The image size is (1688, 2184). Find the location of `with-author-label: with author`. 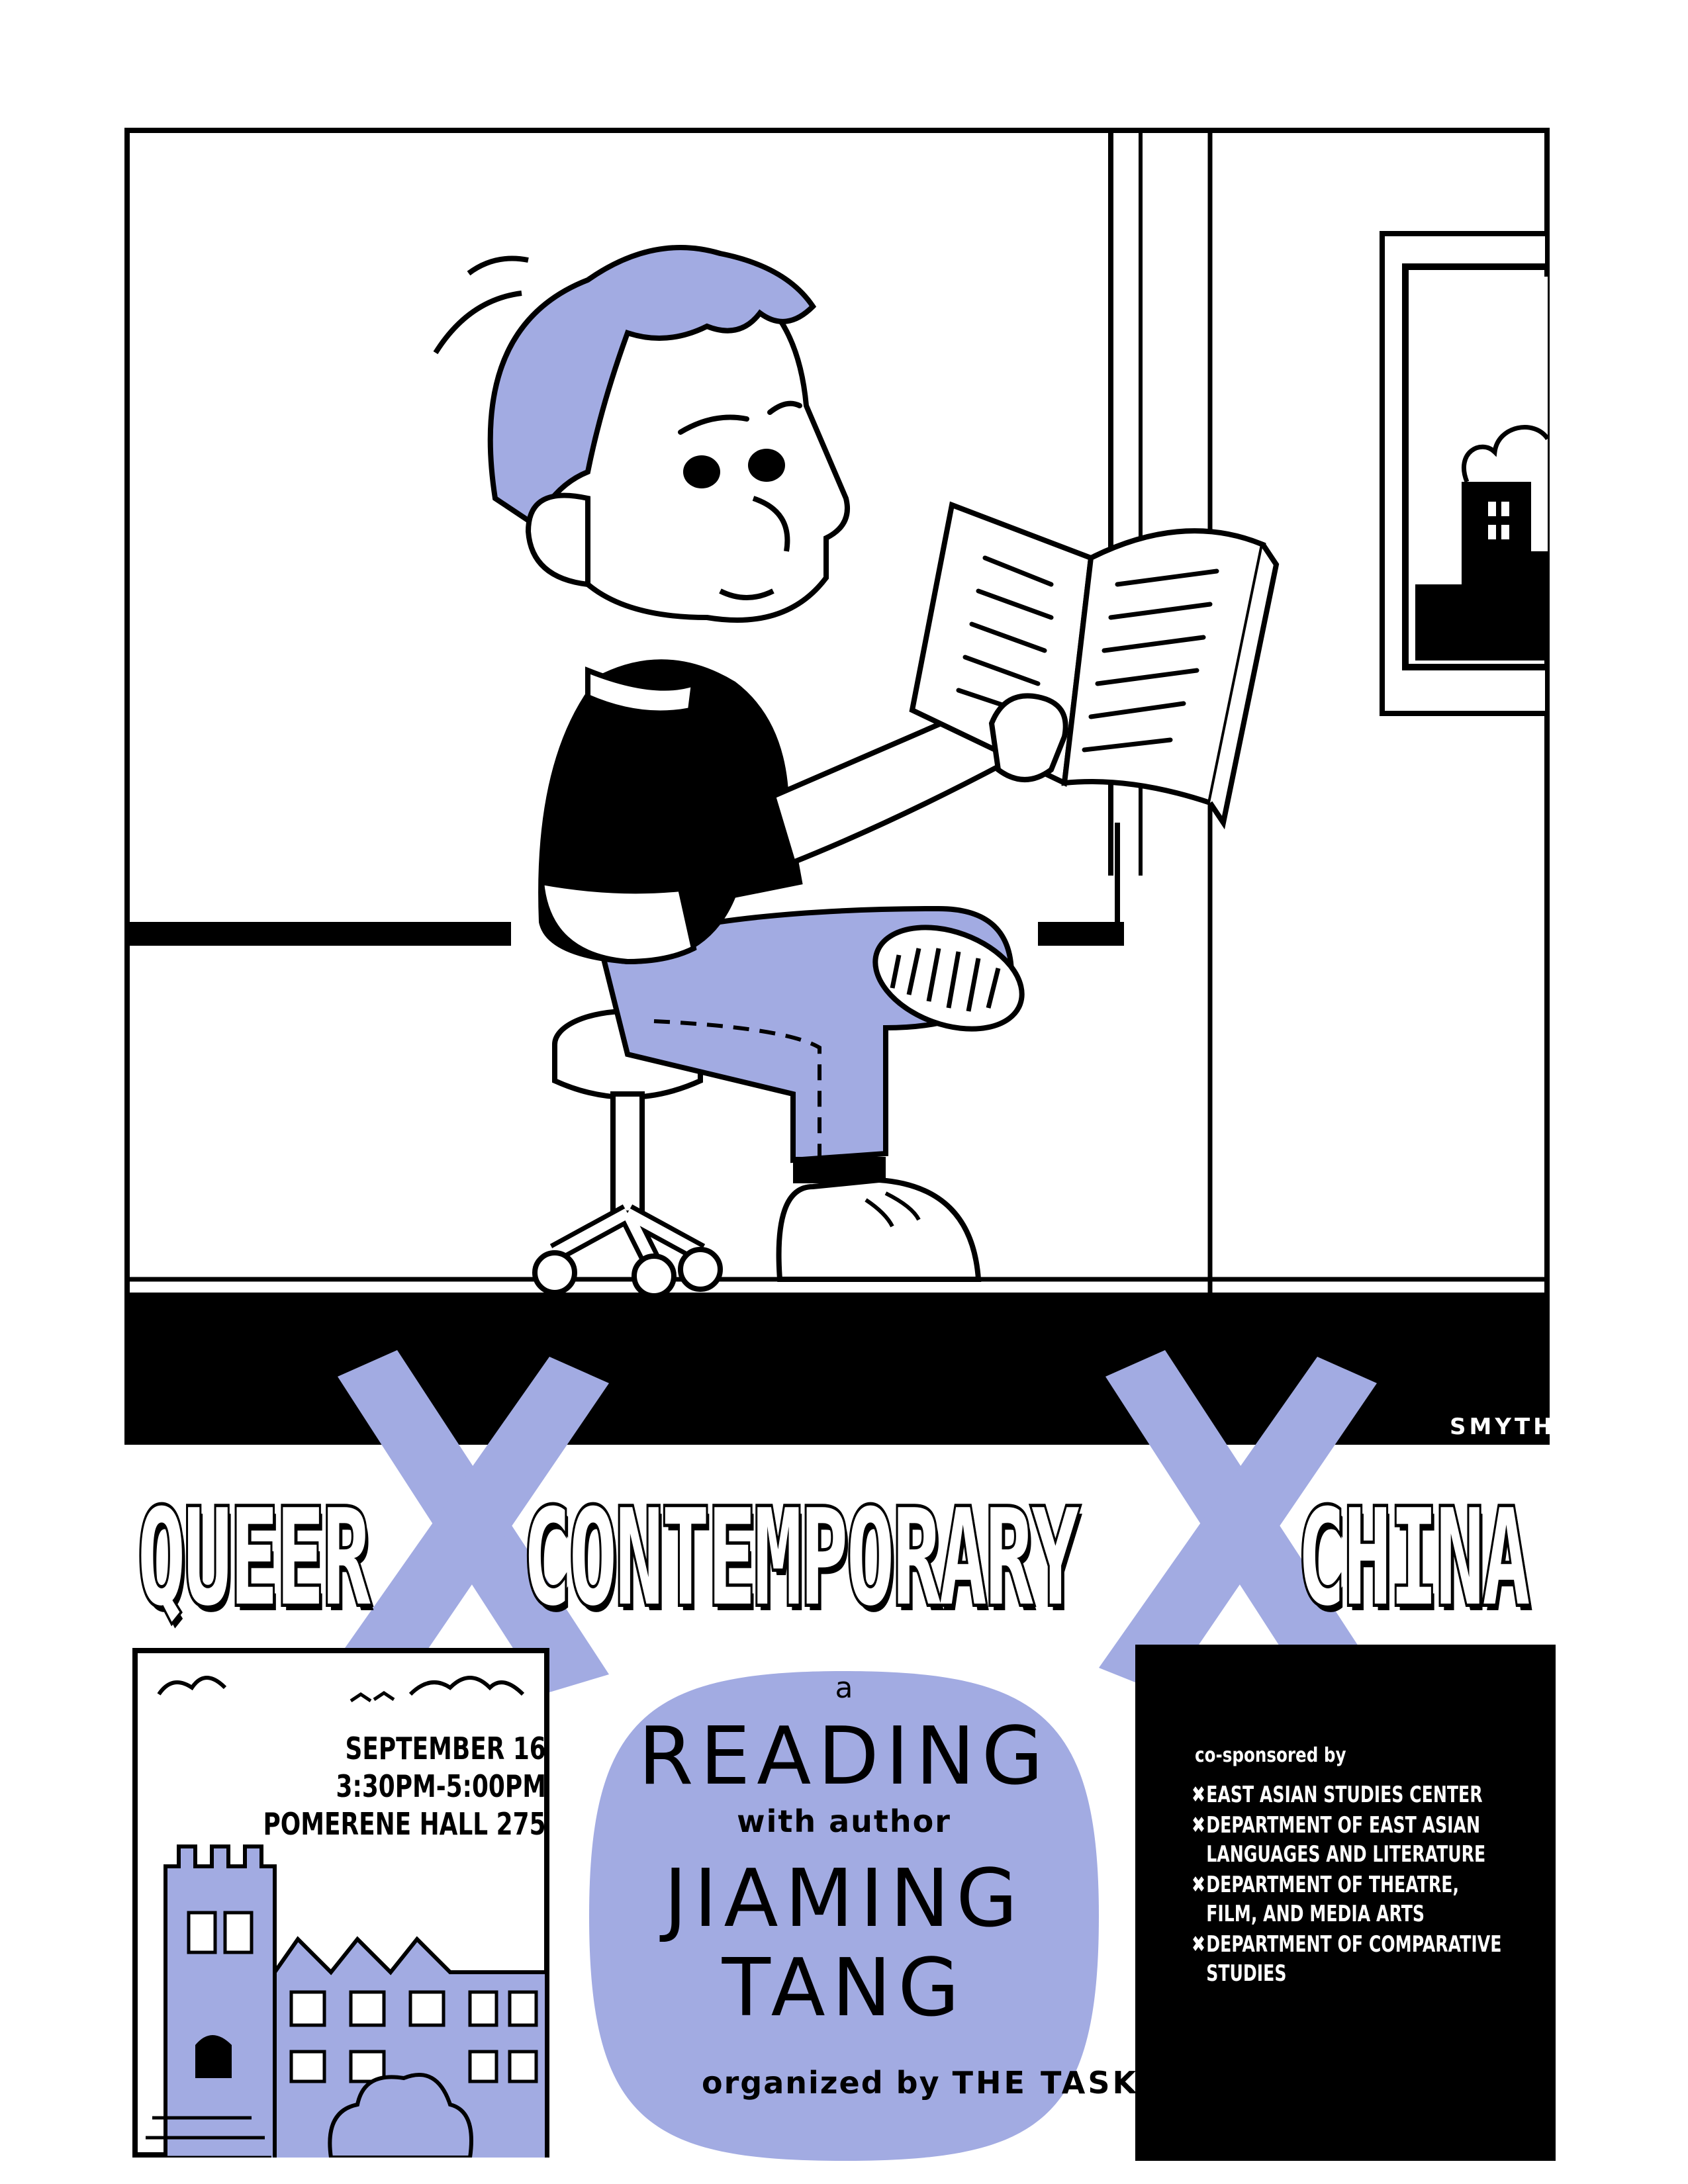

with-author-label: with author is located at coordinates (844, 1821).